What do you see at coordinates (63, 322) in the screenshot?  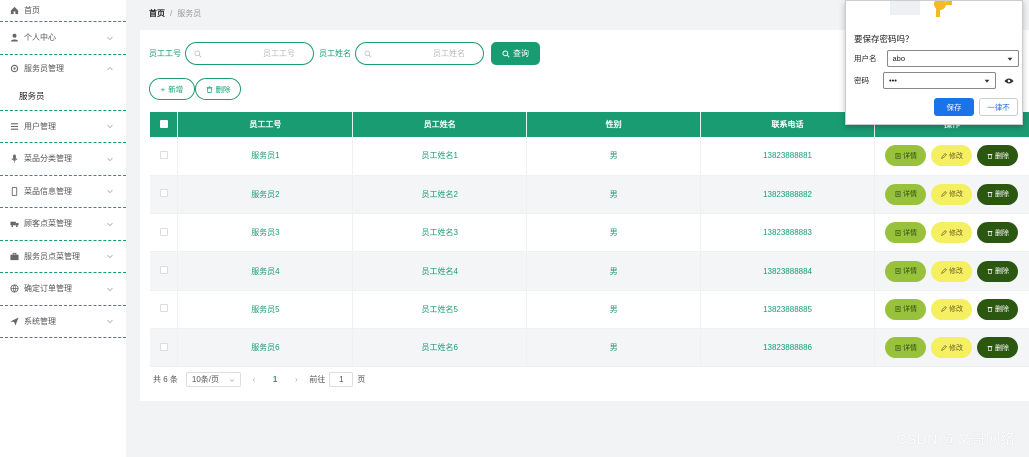 I see `sidebar-item-system: 系统管理` at bounding box center [63, 322].